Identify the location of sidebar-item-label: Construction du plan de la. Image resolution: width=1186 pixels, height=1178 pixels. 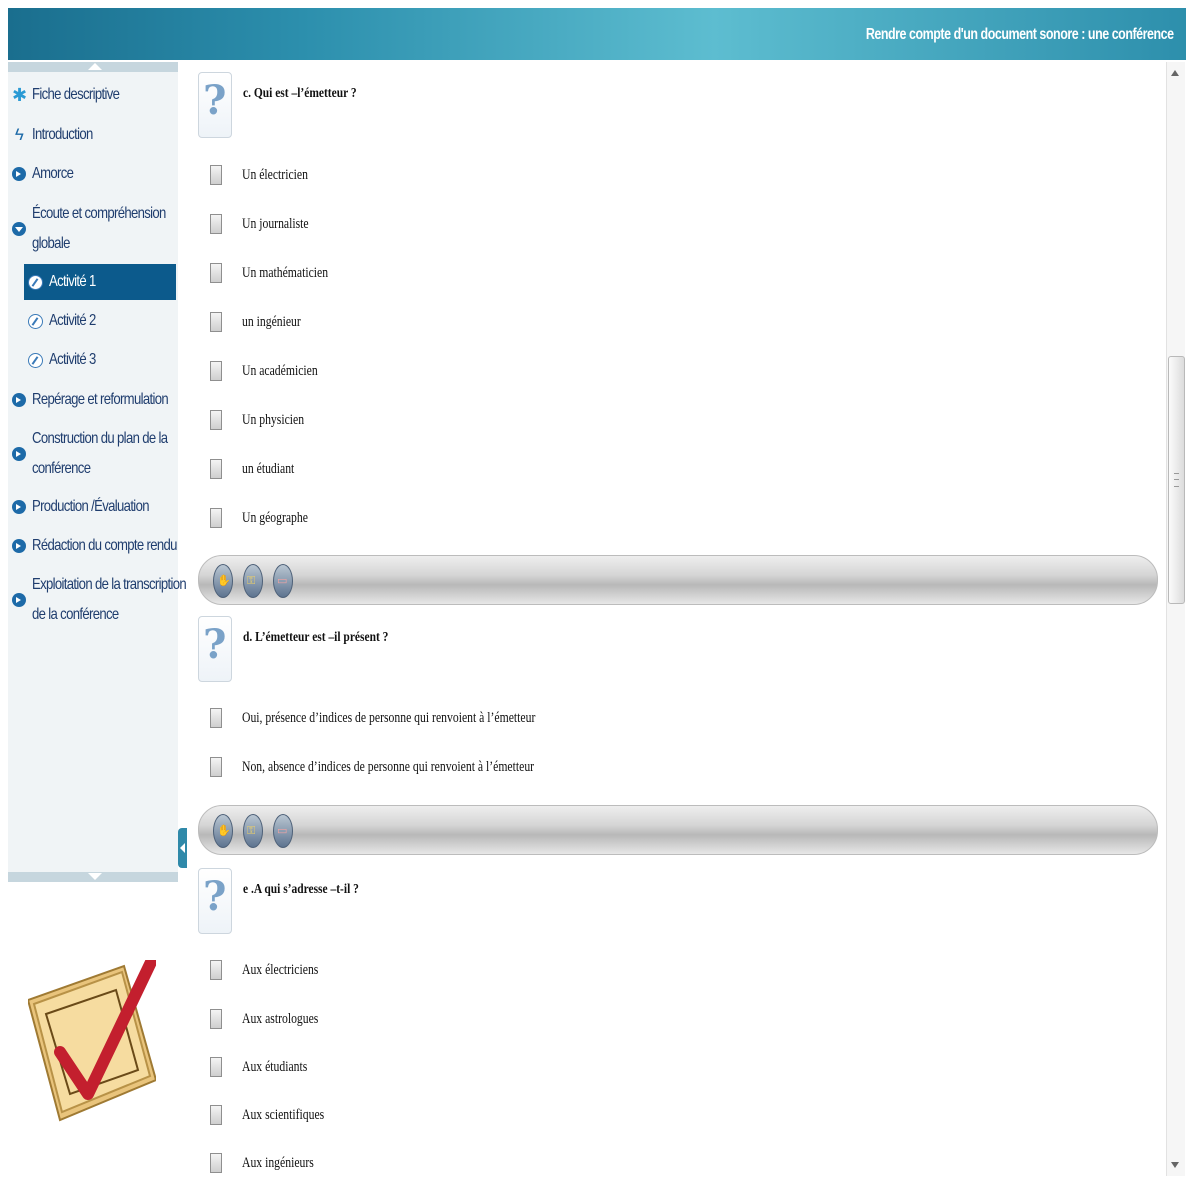
(100, 438).